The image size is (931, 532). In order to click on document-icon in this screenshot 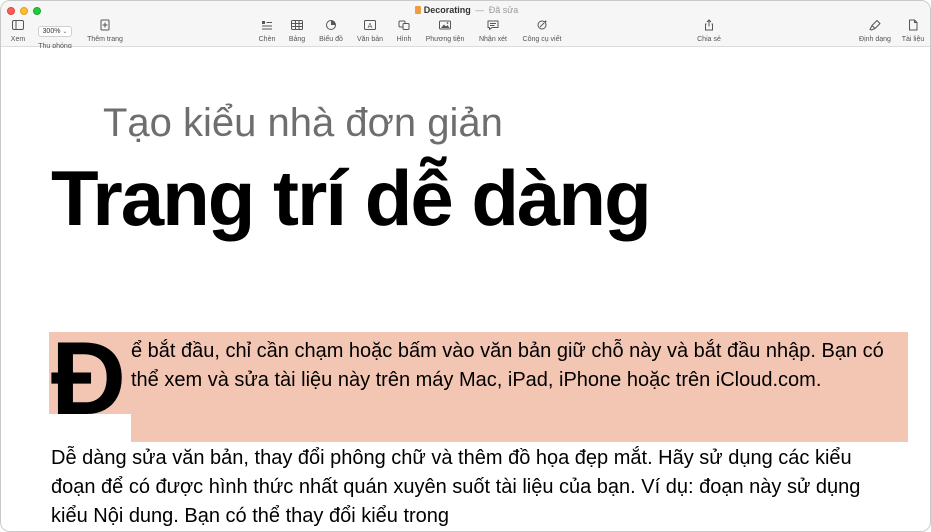, I will do `click(913, 25)`.